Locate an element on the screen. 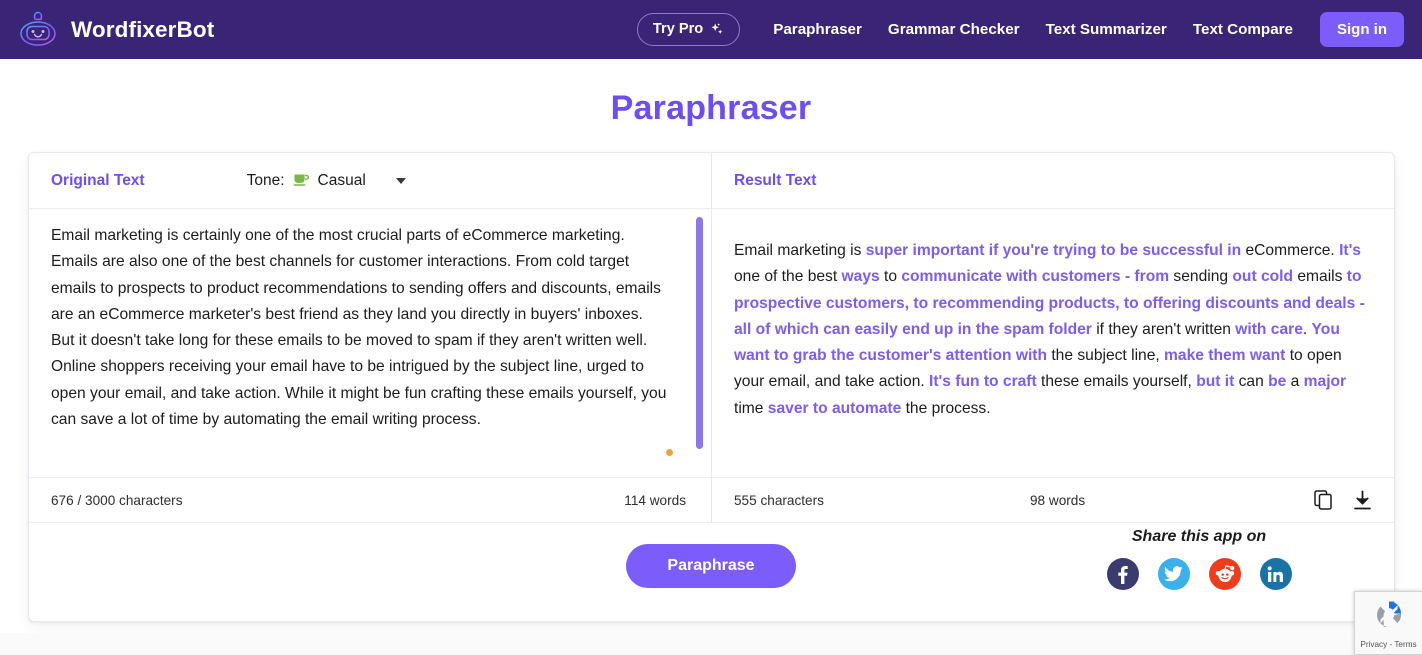 The image size is (1422, 655). result-text-label: Result Text is located at coordinates (775, 180).